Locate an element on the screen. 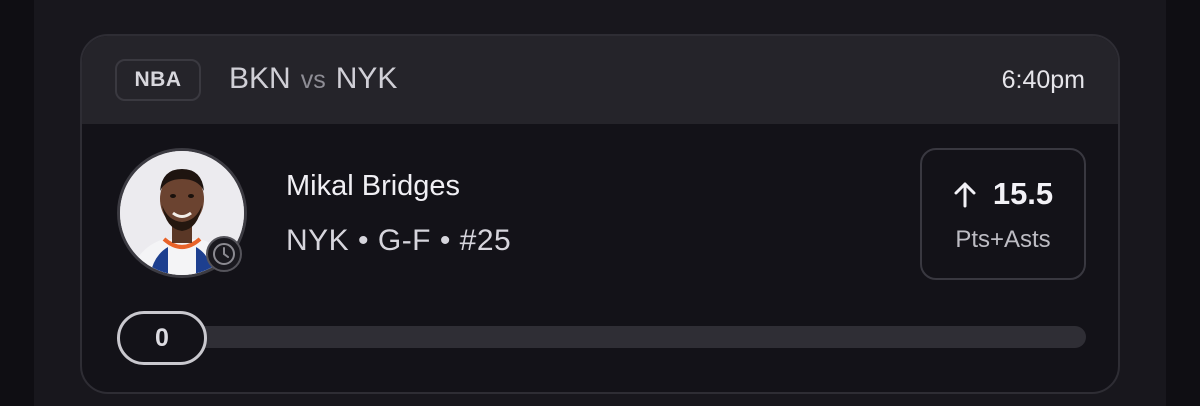 The width and height of the screenshot is (1200, 406). league-badge: NBA is located at coordinates (158, 80).